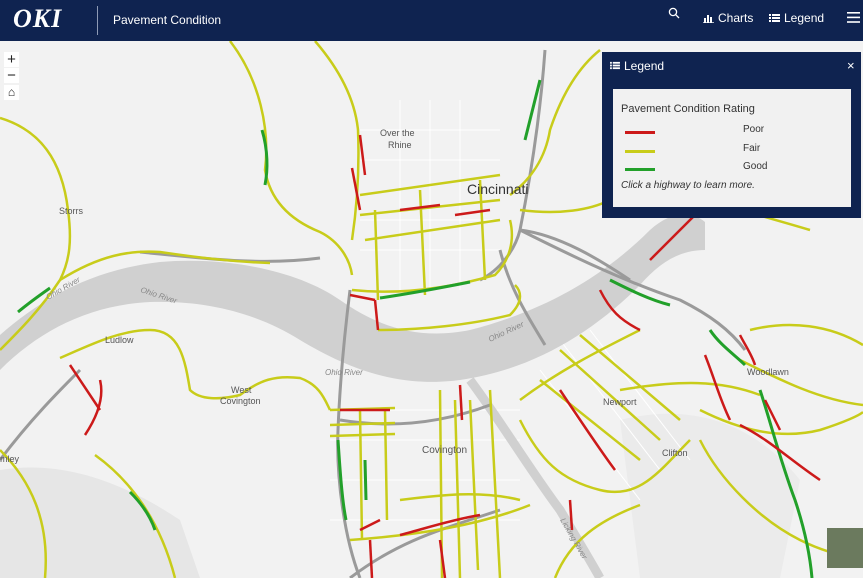 This screenshot has height=578, width=863. I want to click on legend-panel-header: Legend ×, so click(731, 66).